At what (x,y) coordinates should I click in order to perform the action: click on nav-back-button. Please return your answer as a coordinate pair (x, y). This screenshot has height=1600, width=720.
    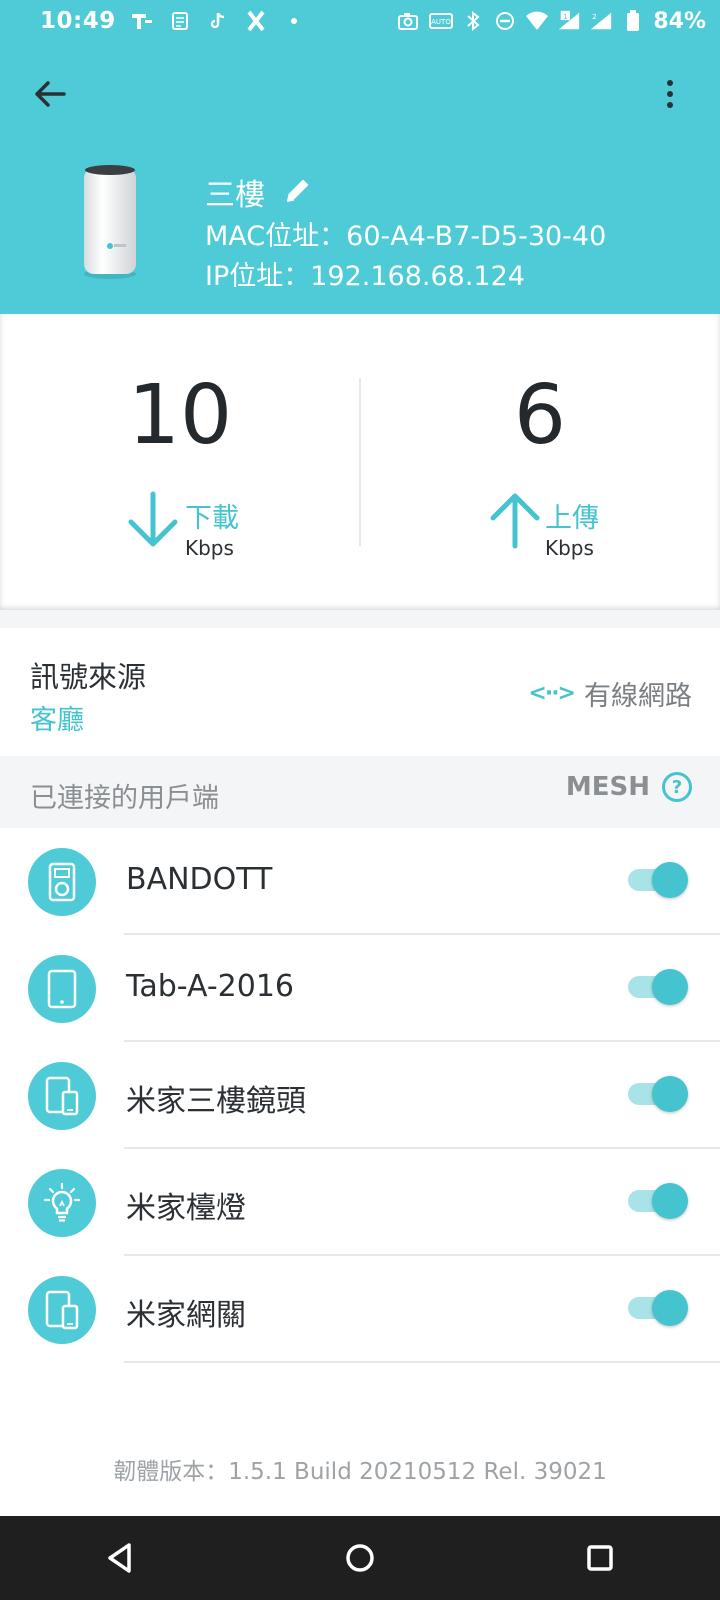
    Looking at the image, I should click on (120, 1558).